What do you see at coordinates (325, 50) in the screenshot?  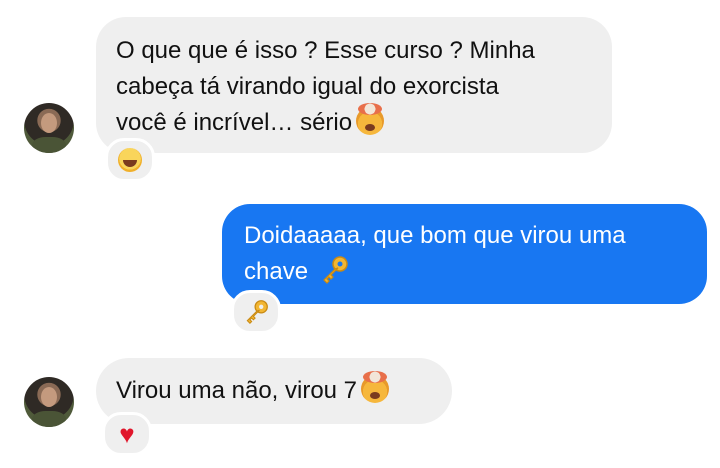 I see `message-text-line: O que que é isso ? Esse curso ? Minha` at bounding box center [325, 50].